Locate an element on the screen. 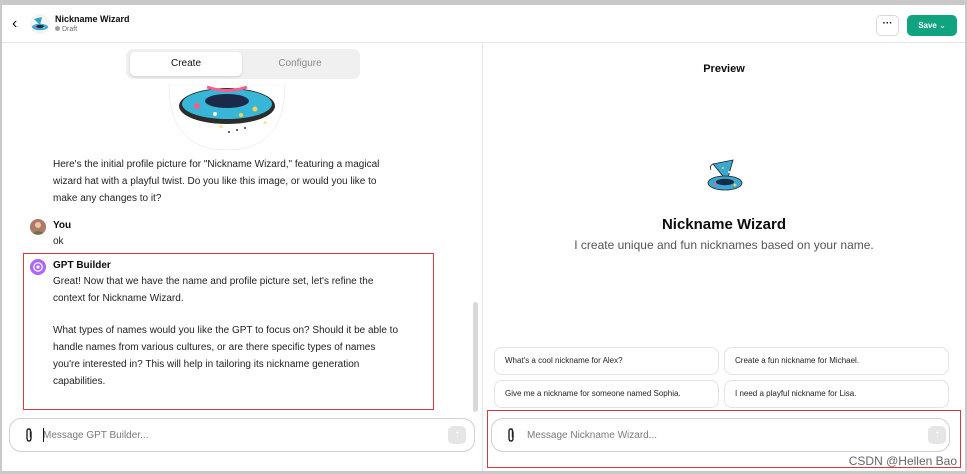 This screenshot has width=967, height=474. preview-heading: Preview is located at coordinates (724, 69).